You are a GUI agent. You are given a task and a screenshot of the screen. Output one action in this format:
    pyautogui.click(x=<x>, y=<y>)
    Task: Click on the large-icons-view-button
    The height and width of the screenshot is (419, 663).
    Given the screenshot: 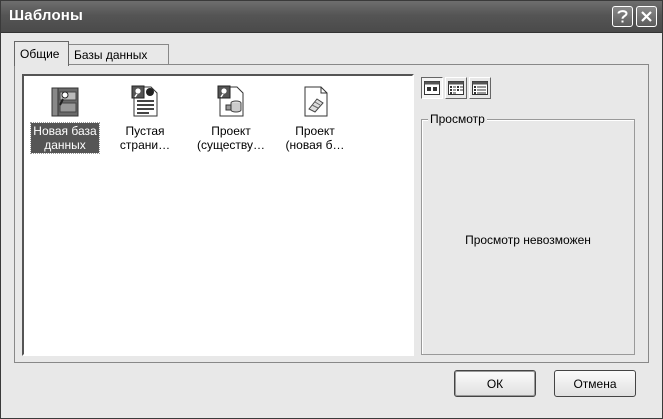 What is the action you would take?
    pyautogui.click(x=432, y=88)
    